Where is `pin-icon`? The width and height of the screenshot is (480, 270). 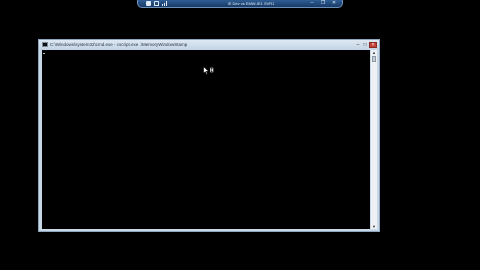 pin-icon is located at coordinates (148, 3).